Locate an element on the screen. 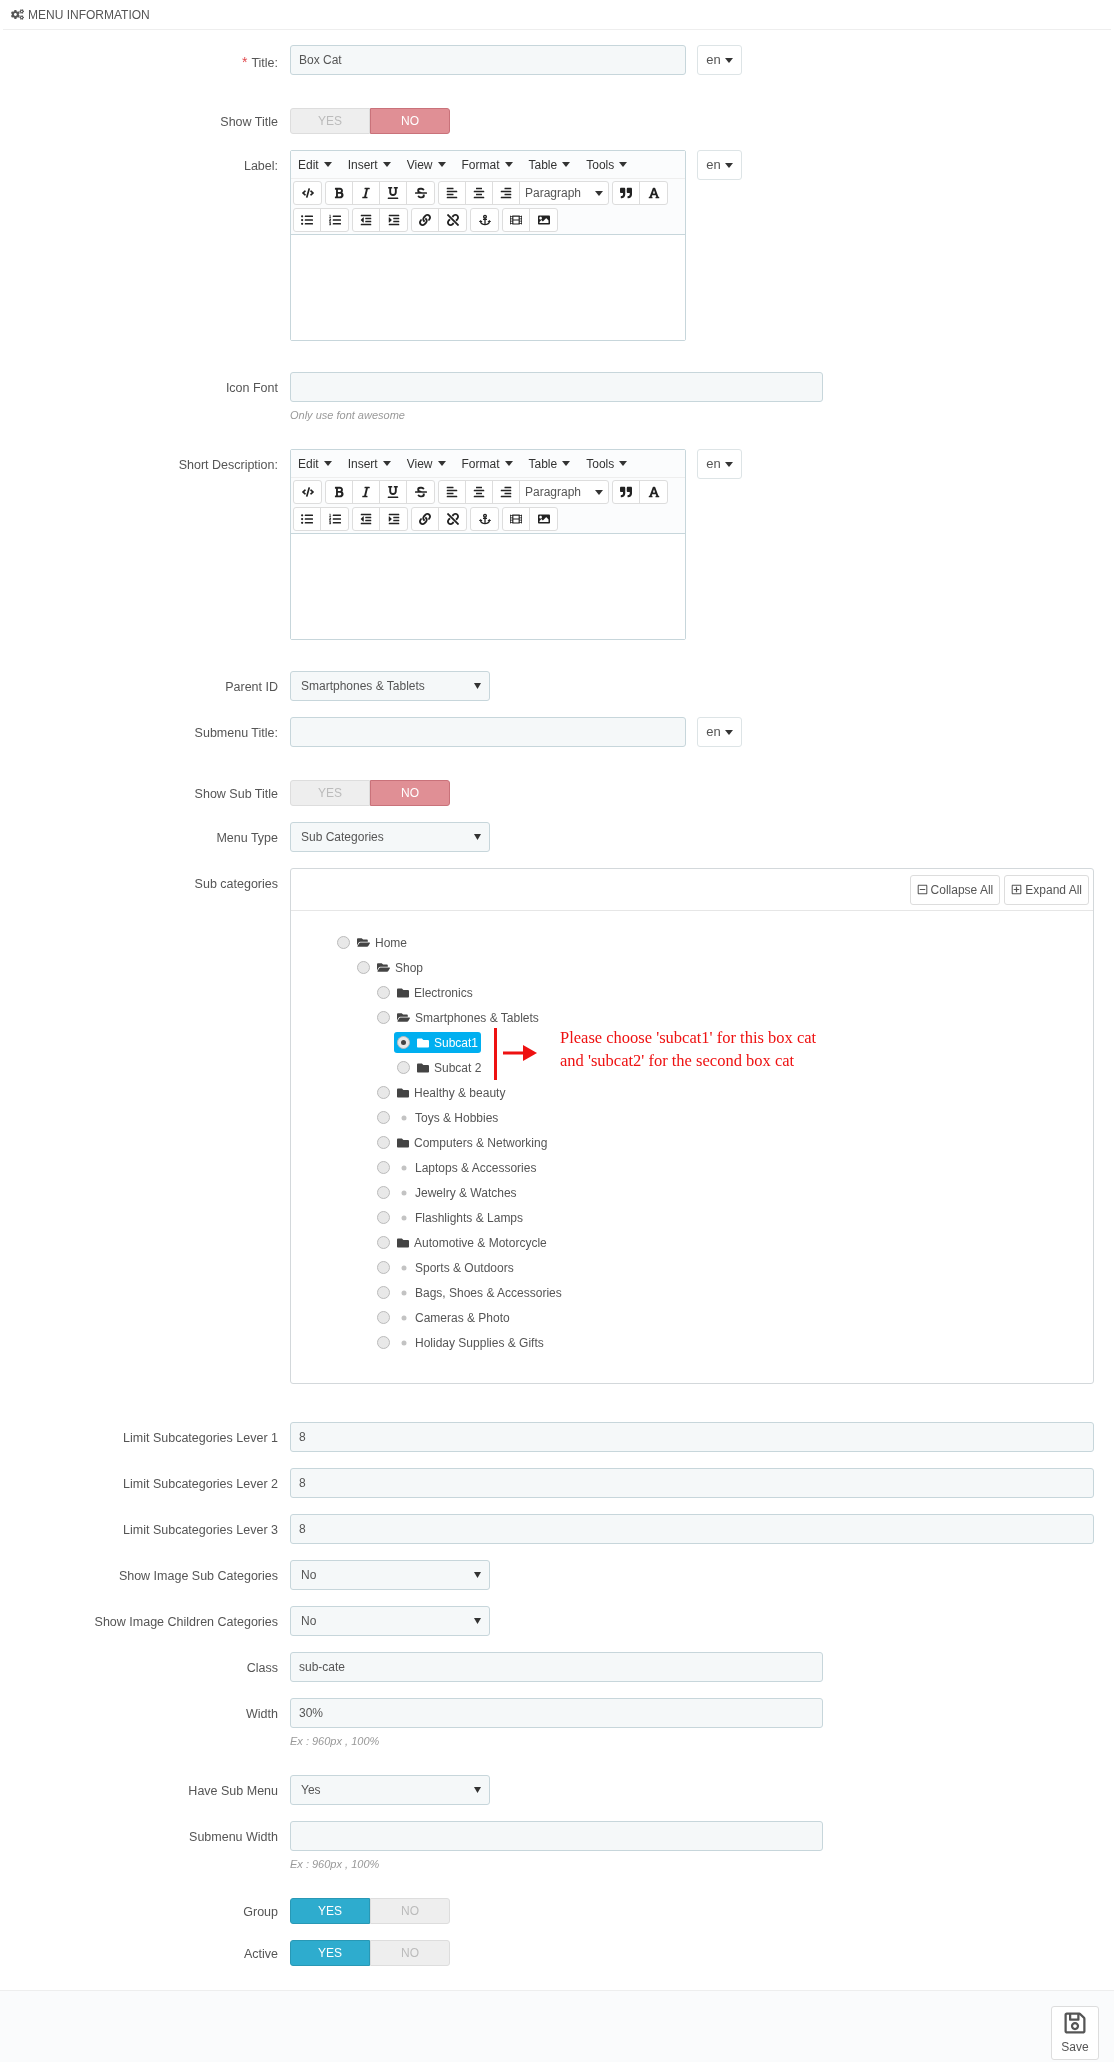  image-icon is located at coordinates (543, 220).